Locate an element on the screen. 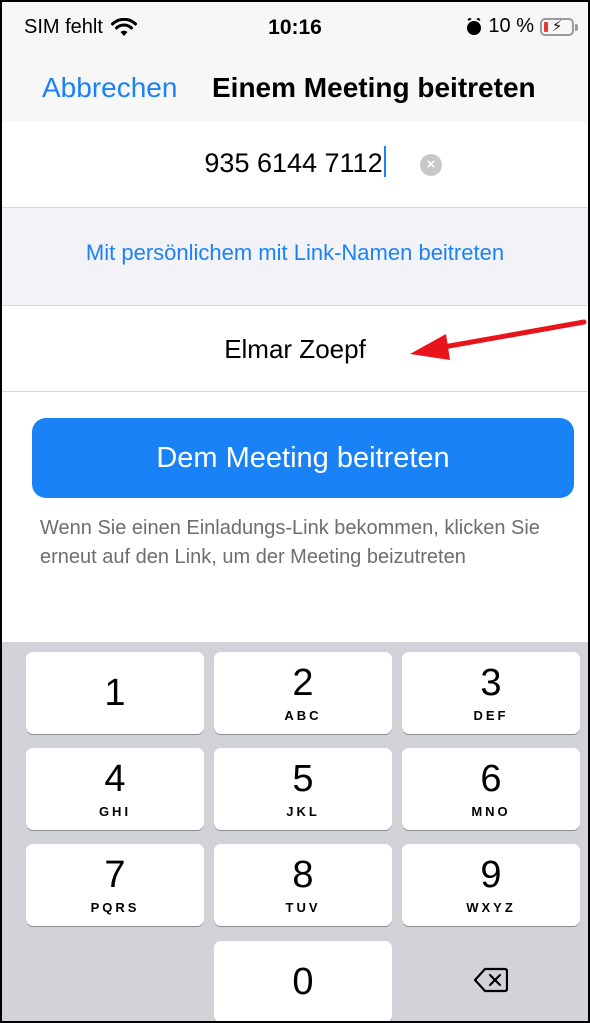 Image resolution: width=590 pixels, height=1023 pixels. key-0: 0 is located at coordinates (303, 981).